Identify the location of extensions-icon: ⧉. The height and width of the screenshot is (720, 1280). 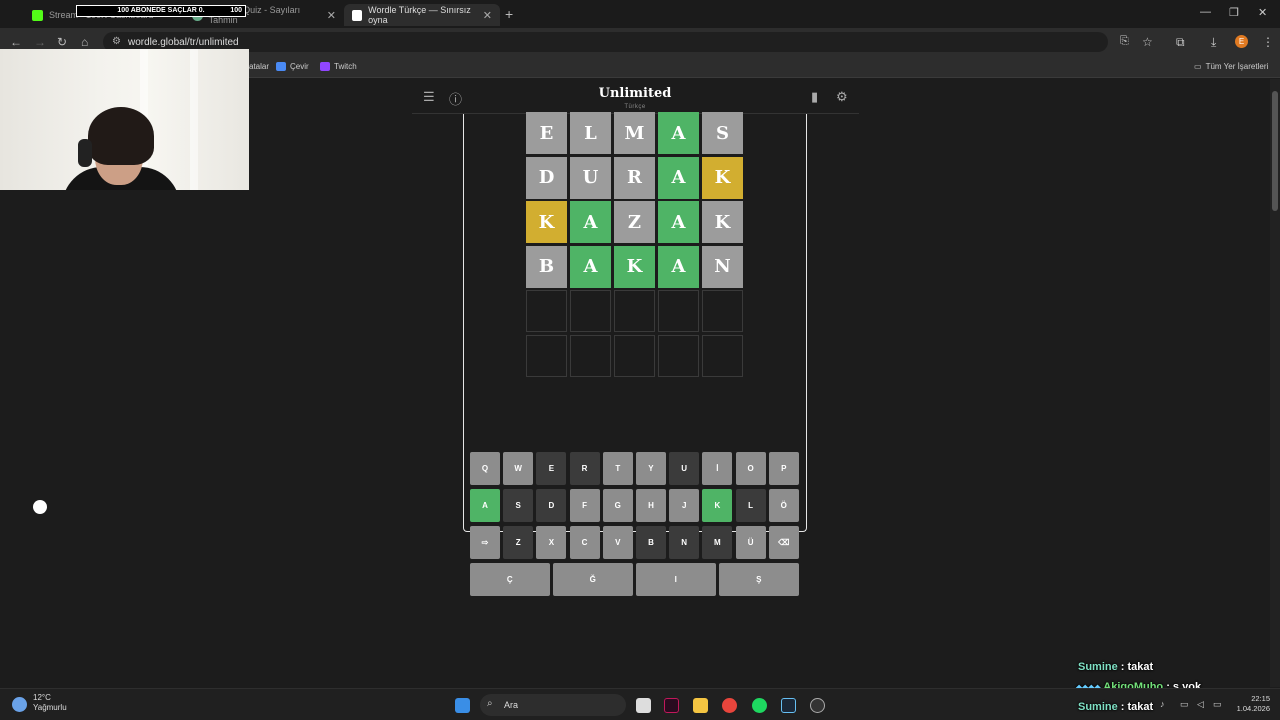
(1180, 42).